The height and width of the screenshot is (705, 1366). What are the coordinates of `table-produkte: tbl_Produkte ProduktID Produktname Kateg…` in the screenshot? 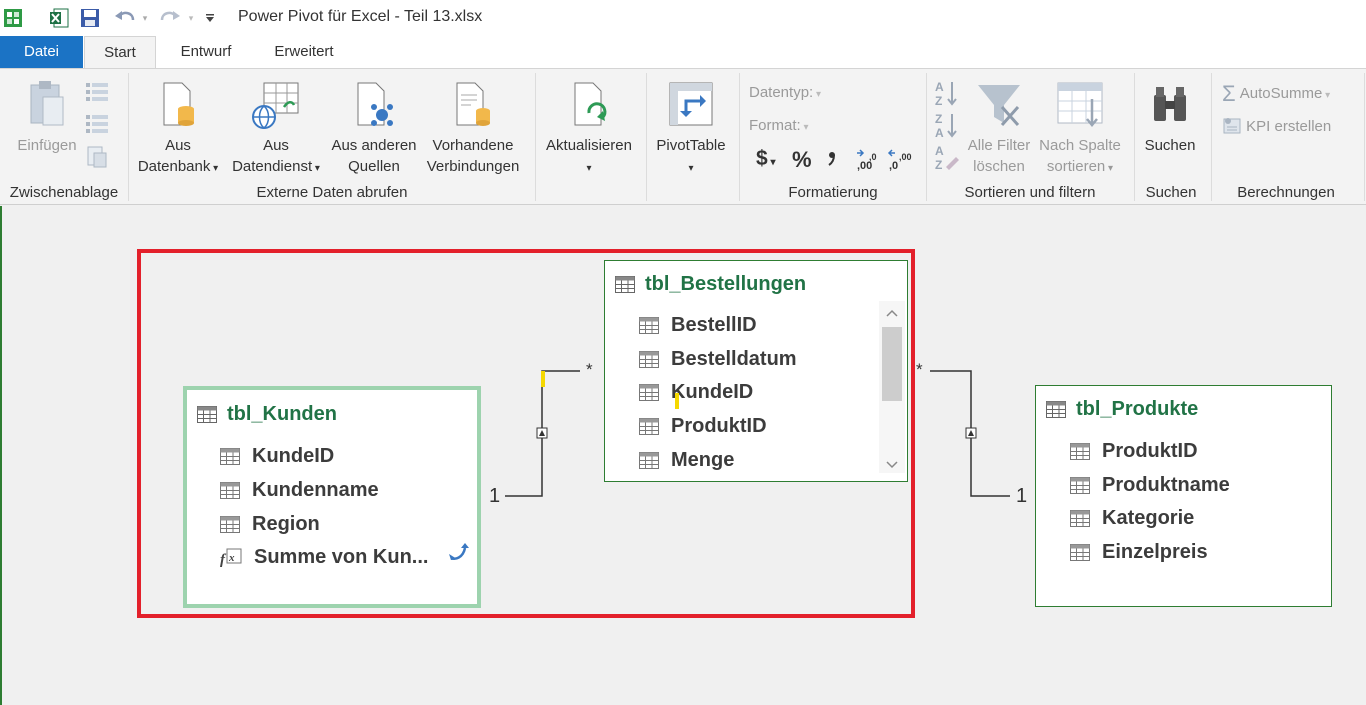 It's located at (1183, 496).